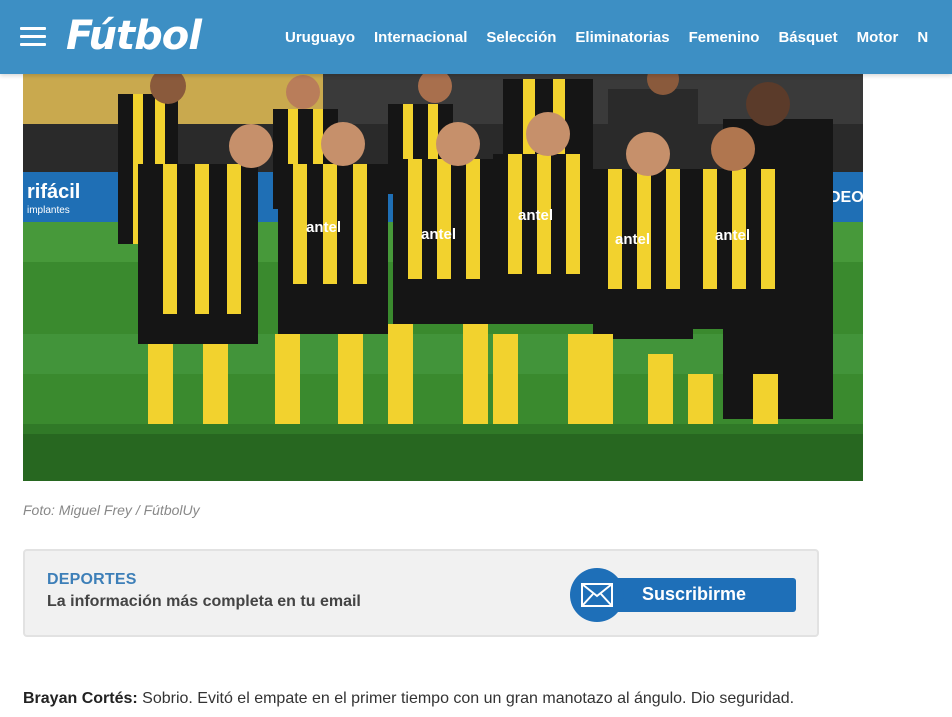 Image resolution: width=952 pixels, height=717 pixels. I want to click on subscribe-button: Suscribirme, so click(683, 595).